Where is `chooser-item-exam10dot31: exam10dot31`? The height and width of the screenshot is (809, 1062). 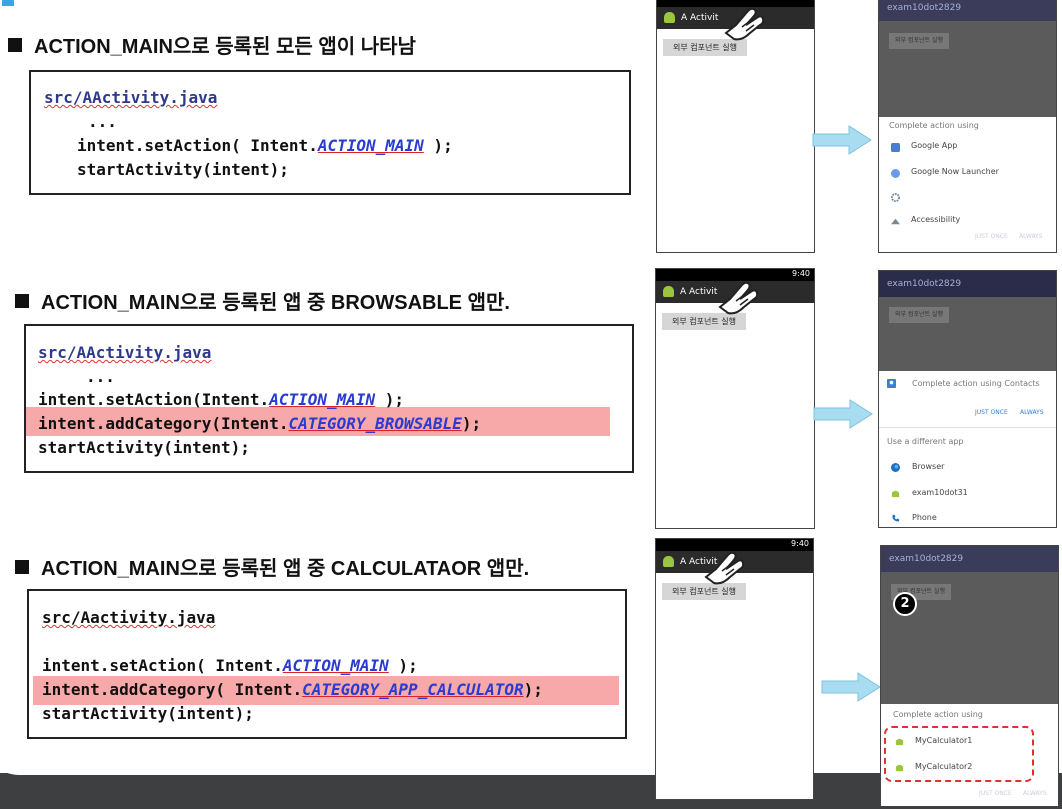
chooser-item-exam10dot31: exam10dot31 is located at coordinates (940, 492).